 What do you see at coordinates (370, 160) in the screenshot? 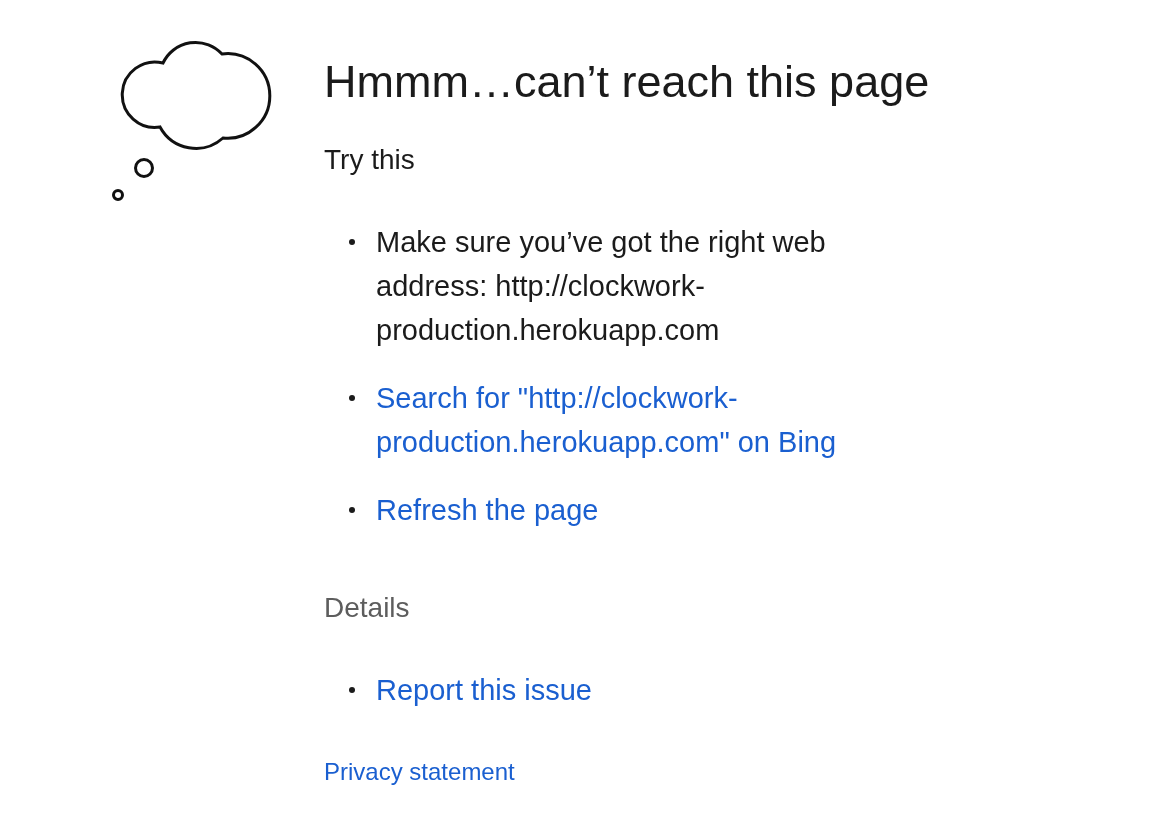
I see `section-heading: Try this` at bounding box center [370, 160].